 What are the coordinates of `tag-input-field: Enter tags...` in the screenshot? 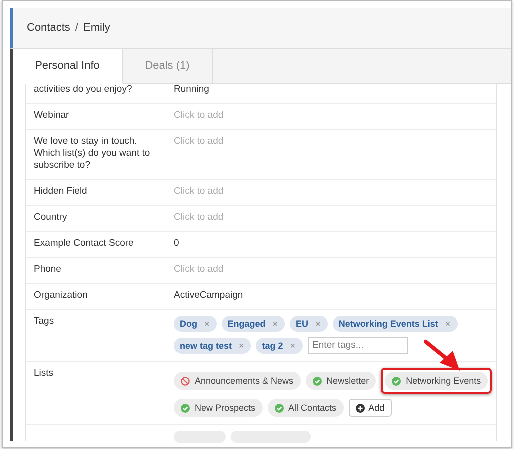 It's located at (358, 345).